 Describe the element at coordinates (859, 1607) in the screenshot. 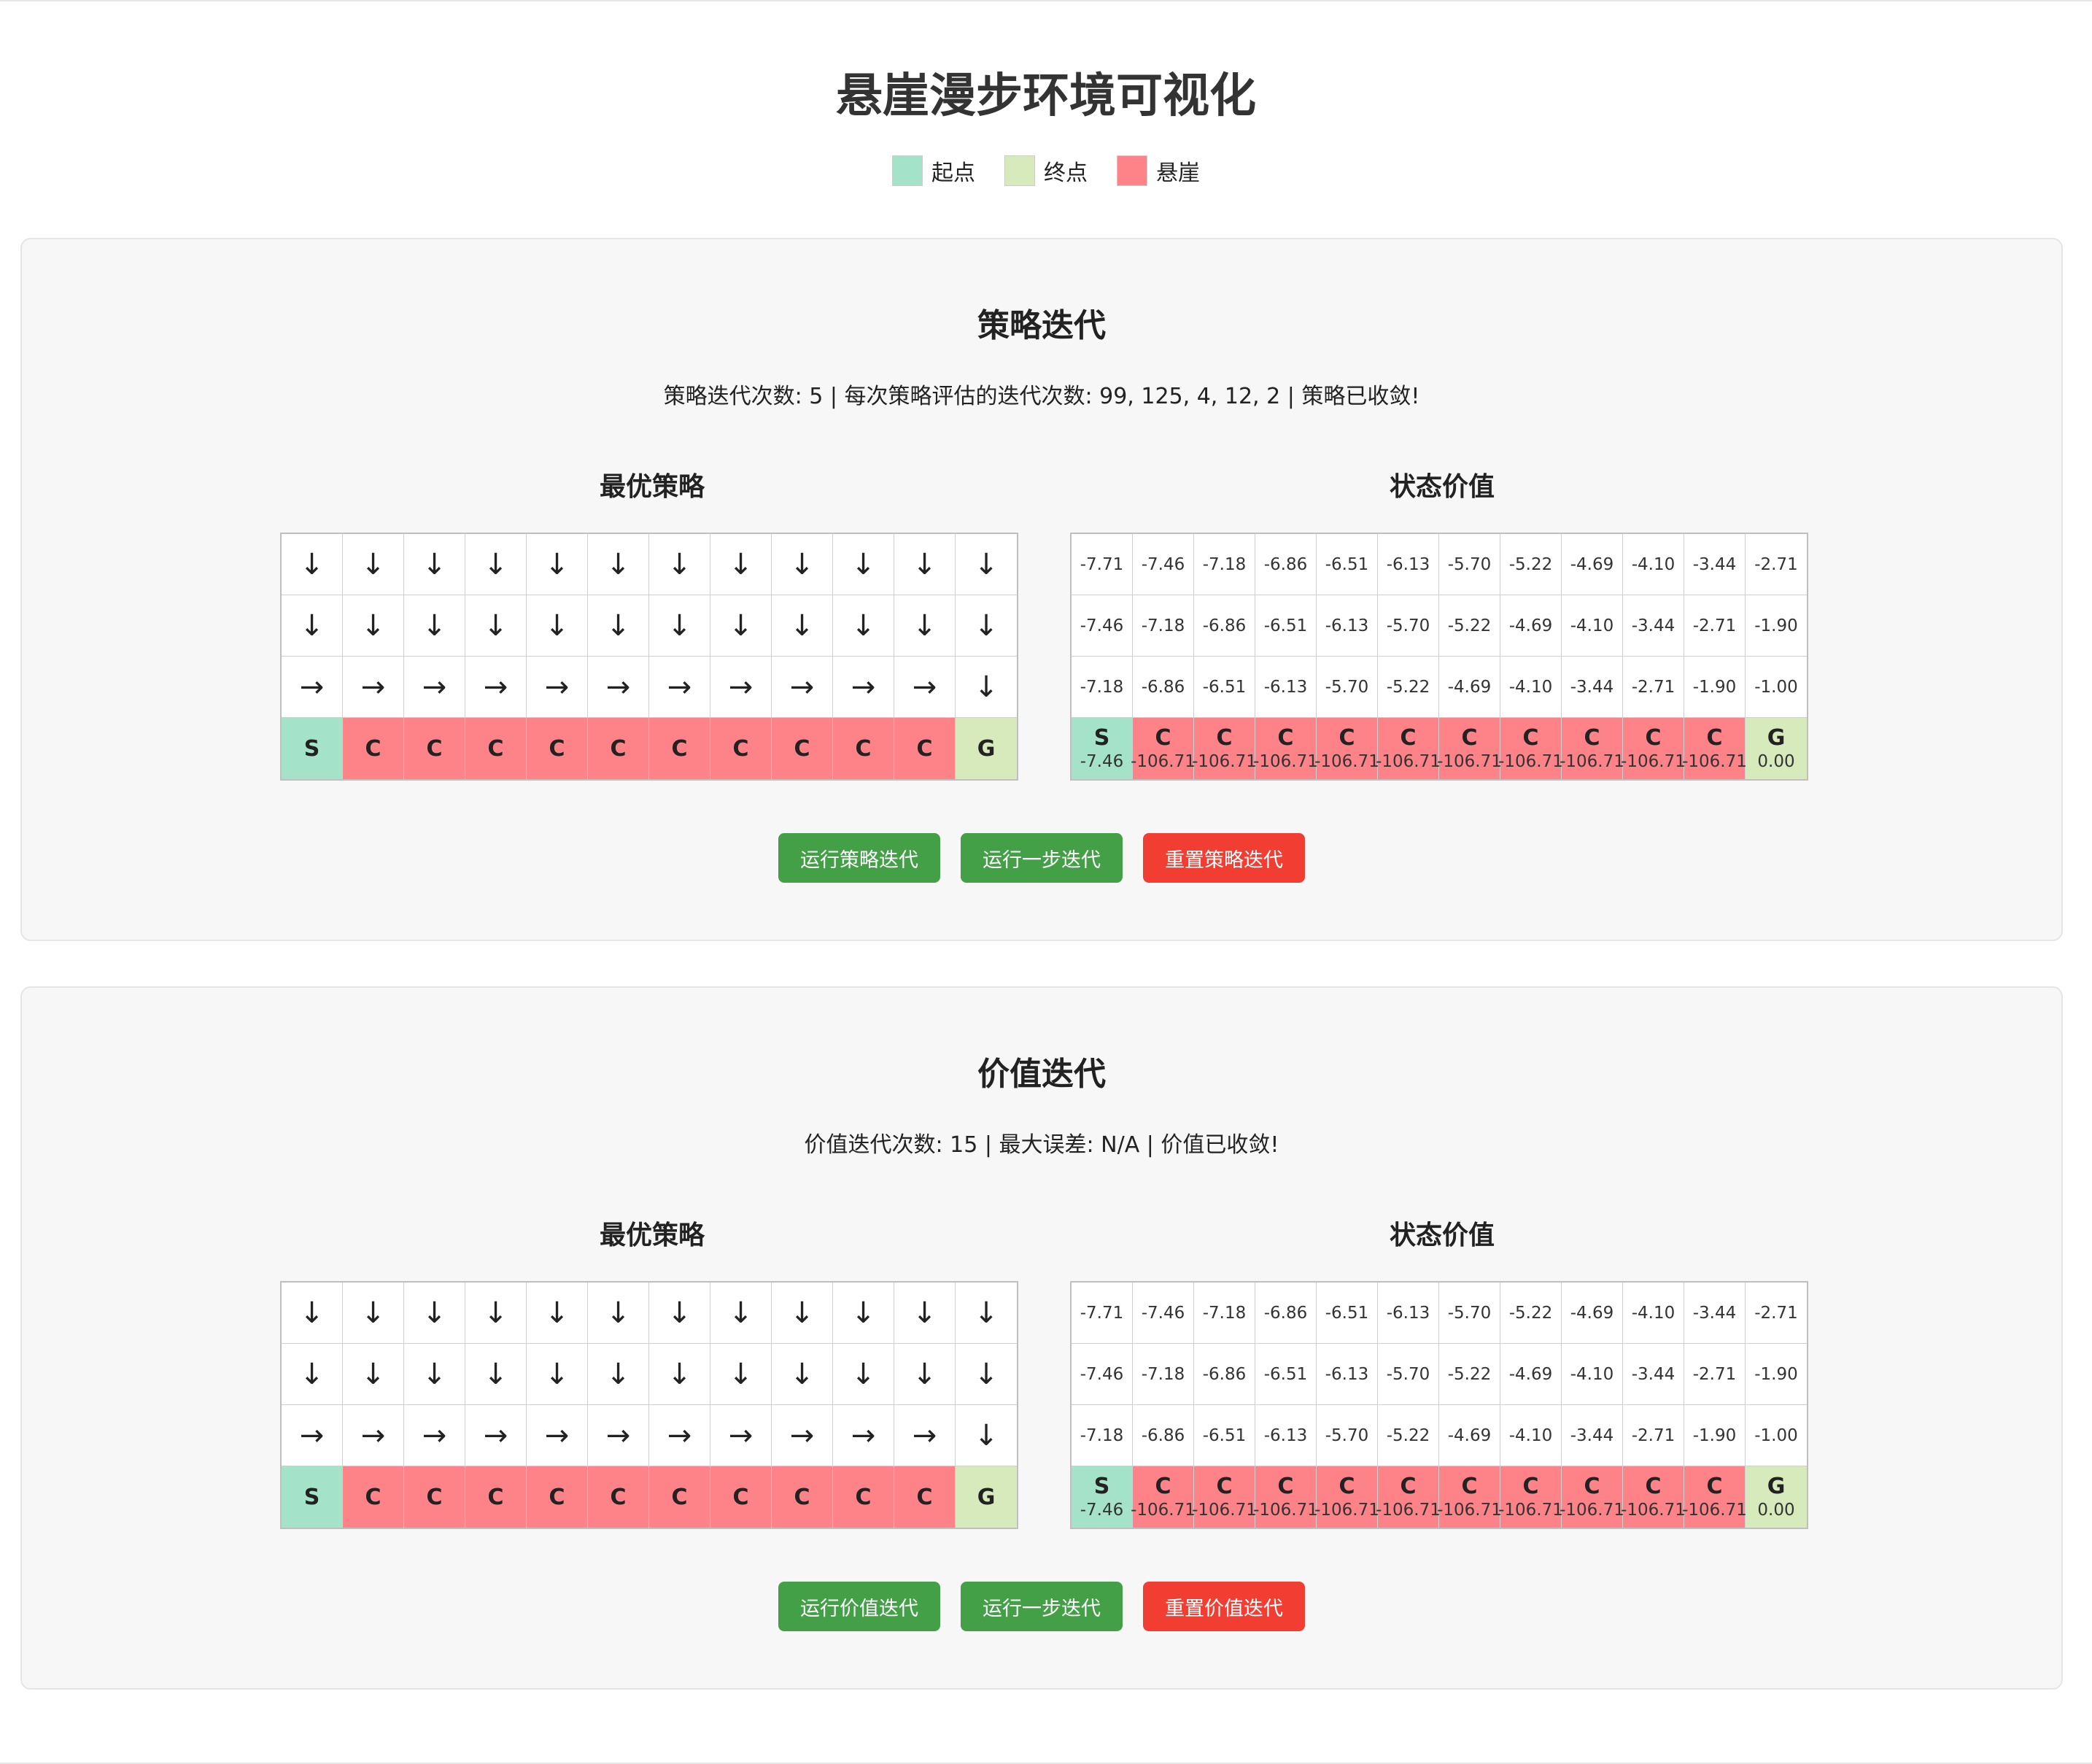

I see `run-value-iteration-button: 运行价值迭代` at that location.